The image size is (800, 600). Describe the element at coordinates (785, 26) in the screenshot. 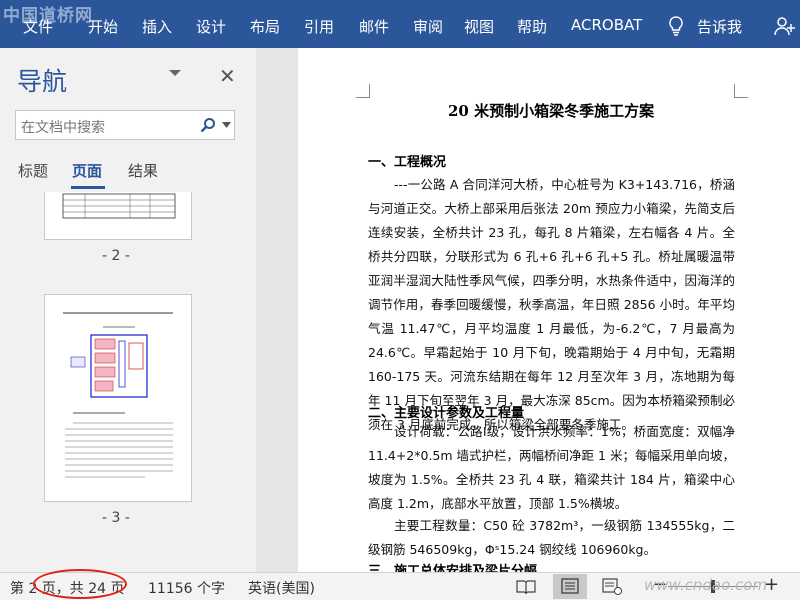

I see `share-person-icon` at that location.